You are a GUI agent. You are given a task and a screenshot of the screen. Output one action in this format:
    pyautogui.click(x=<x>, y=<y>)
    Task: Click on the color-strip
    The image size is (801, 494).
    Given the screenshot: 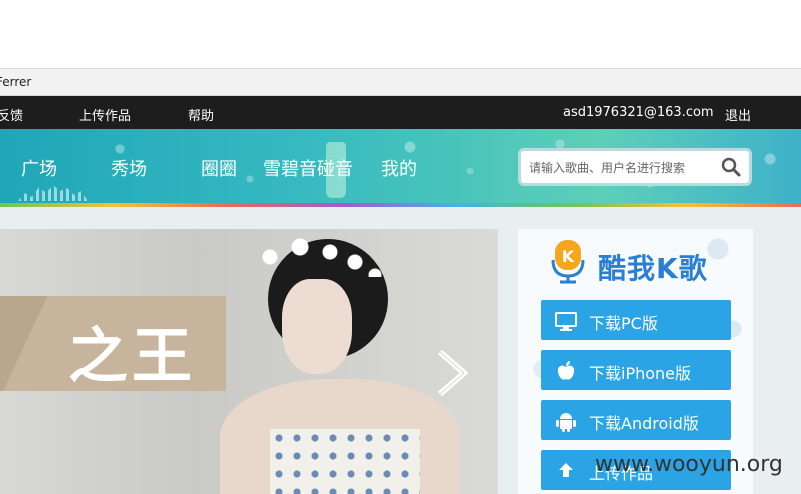 What is the action you would take?
    pyautogui.click(x=400, y=205)
    